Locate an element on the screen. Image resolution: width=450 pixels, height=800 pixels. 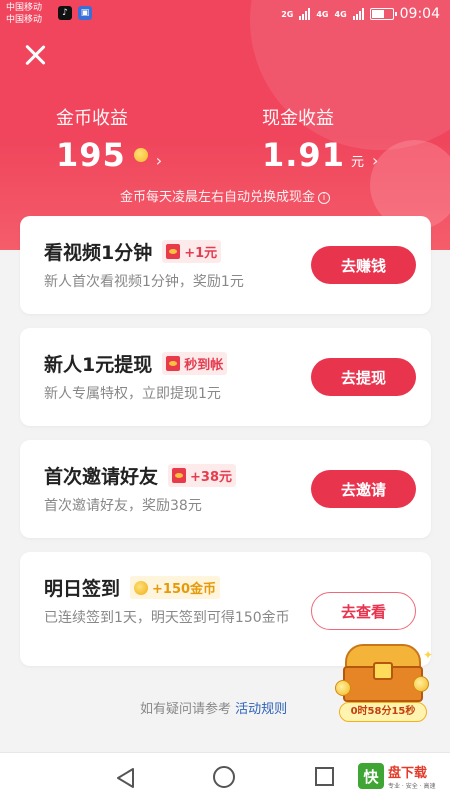
reward-tag: +1元 is located at coordinates (192, 251).